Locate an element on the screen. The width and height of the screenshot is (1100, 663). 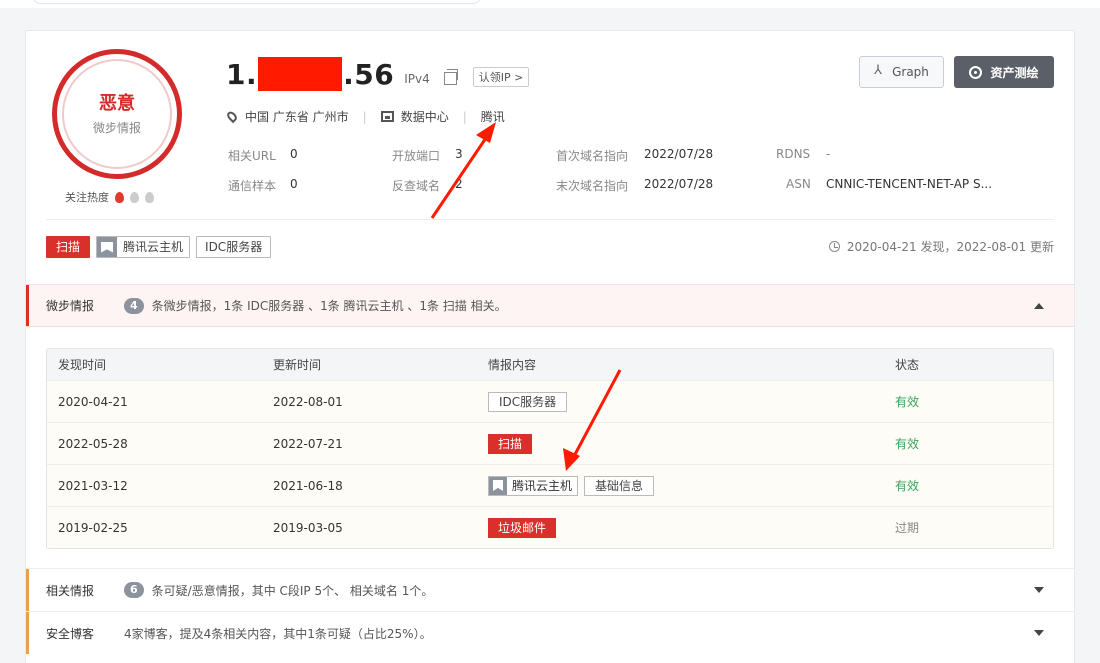
stat-first-domain-value: 2022/07/28 is located at coordinates (679, 154).